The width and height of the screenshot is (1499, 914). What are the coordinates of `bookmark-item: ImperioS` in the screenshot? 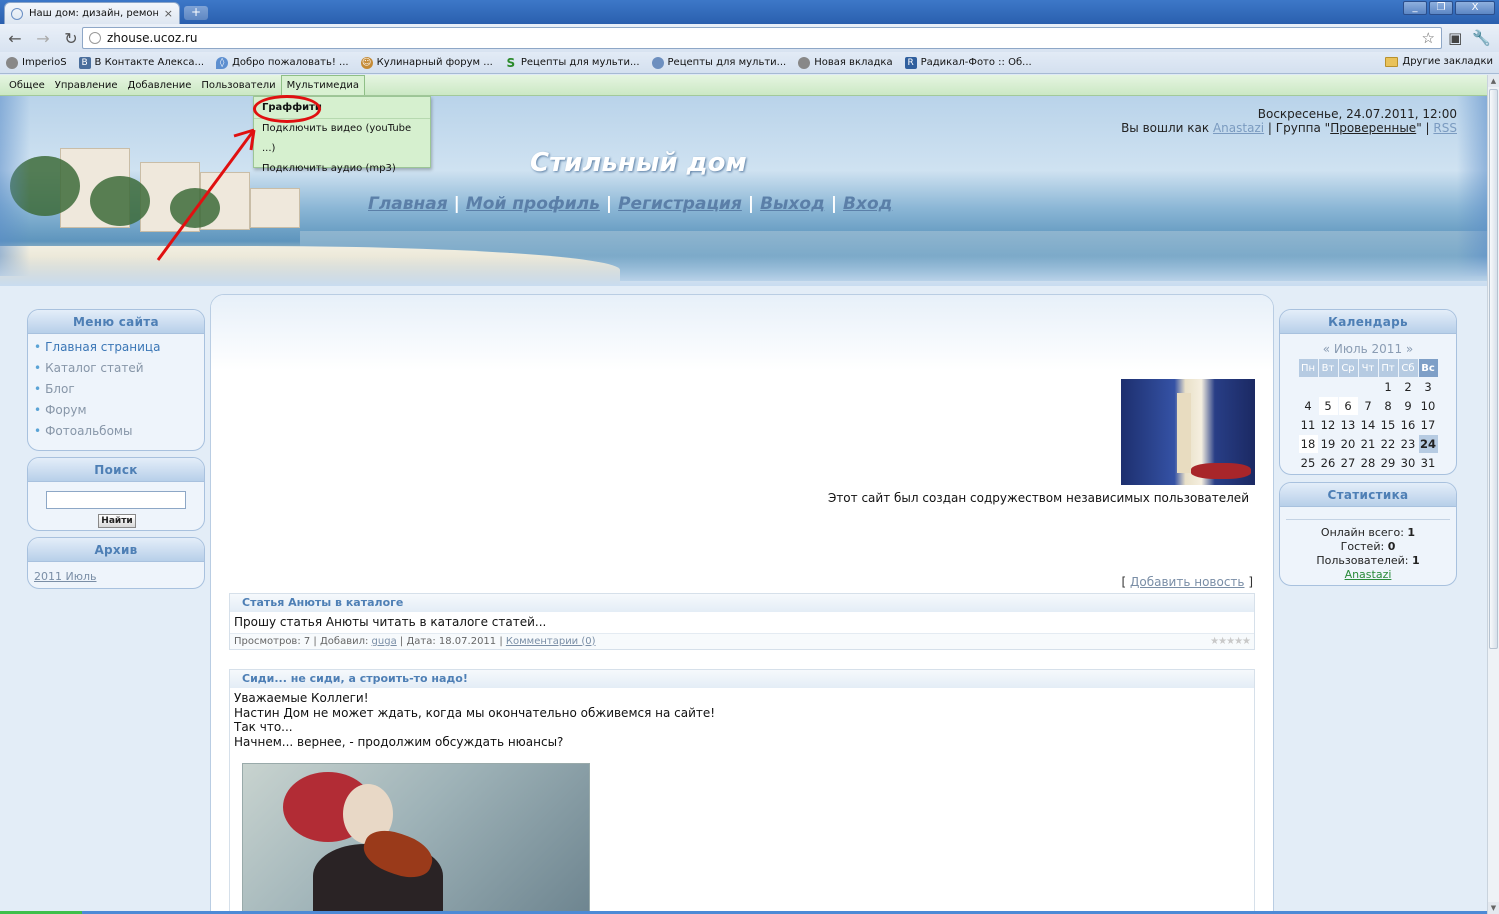 It's located at (36, 62).